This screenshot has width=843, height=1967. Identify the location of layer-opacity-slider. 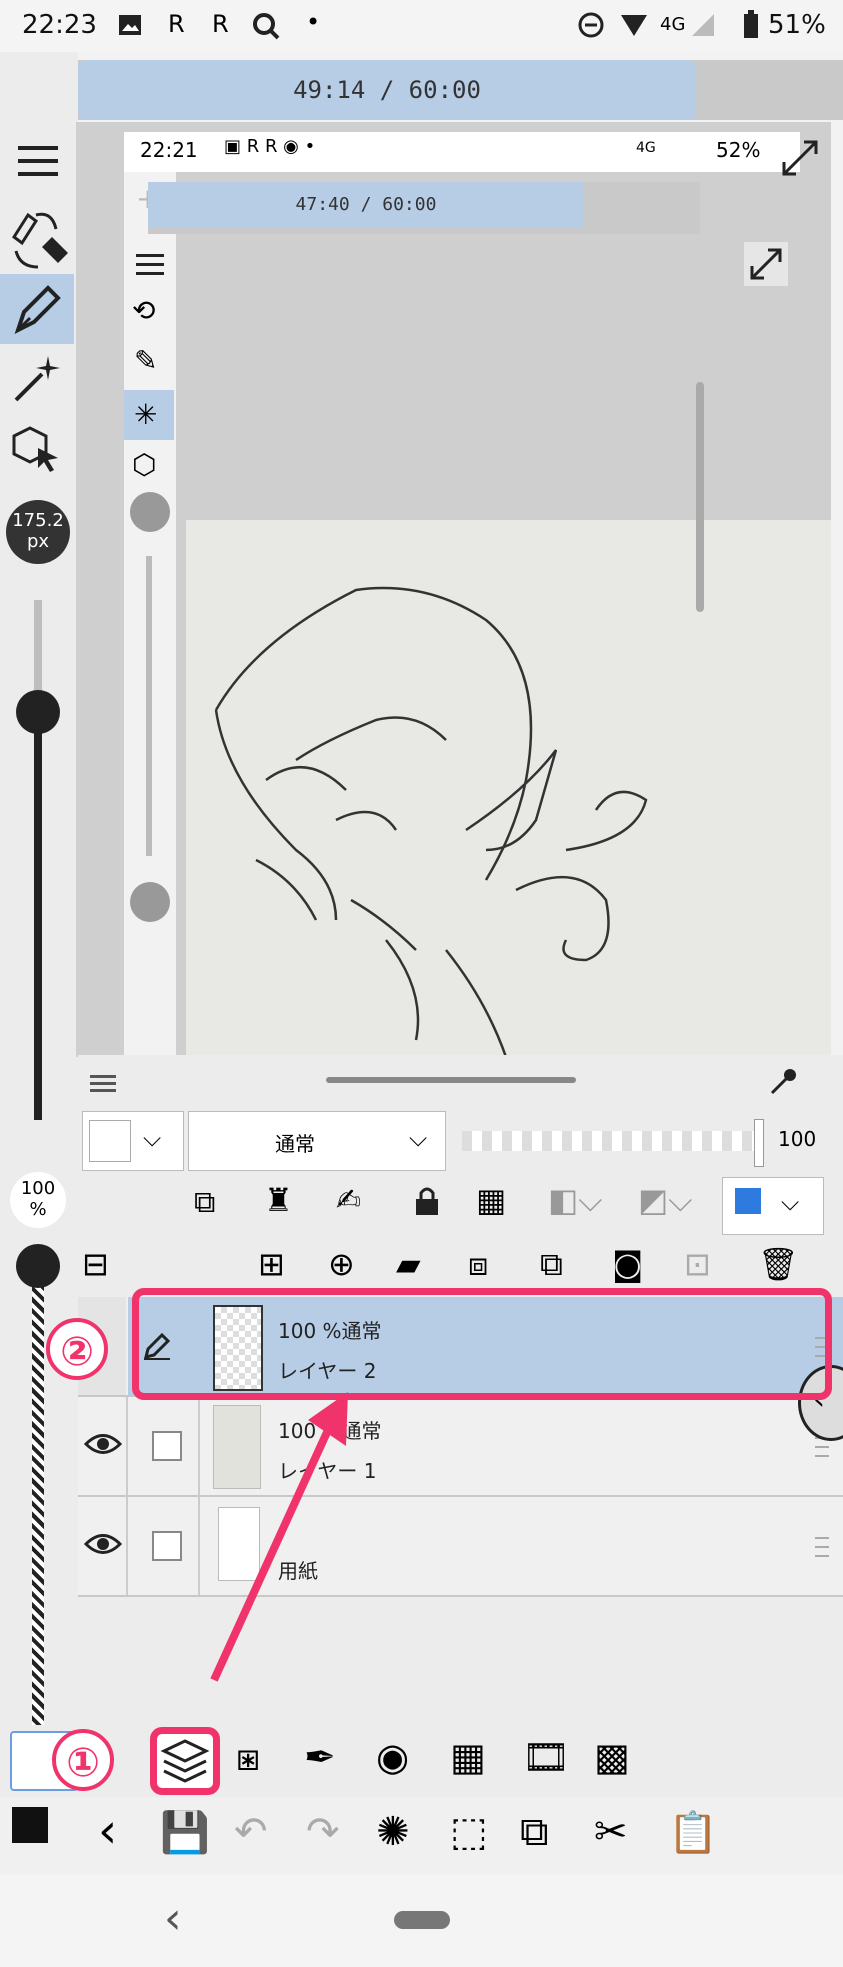
(612, 1141).